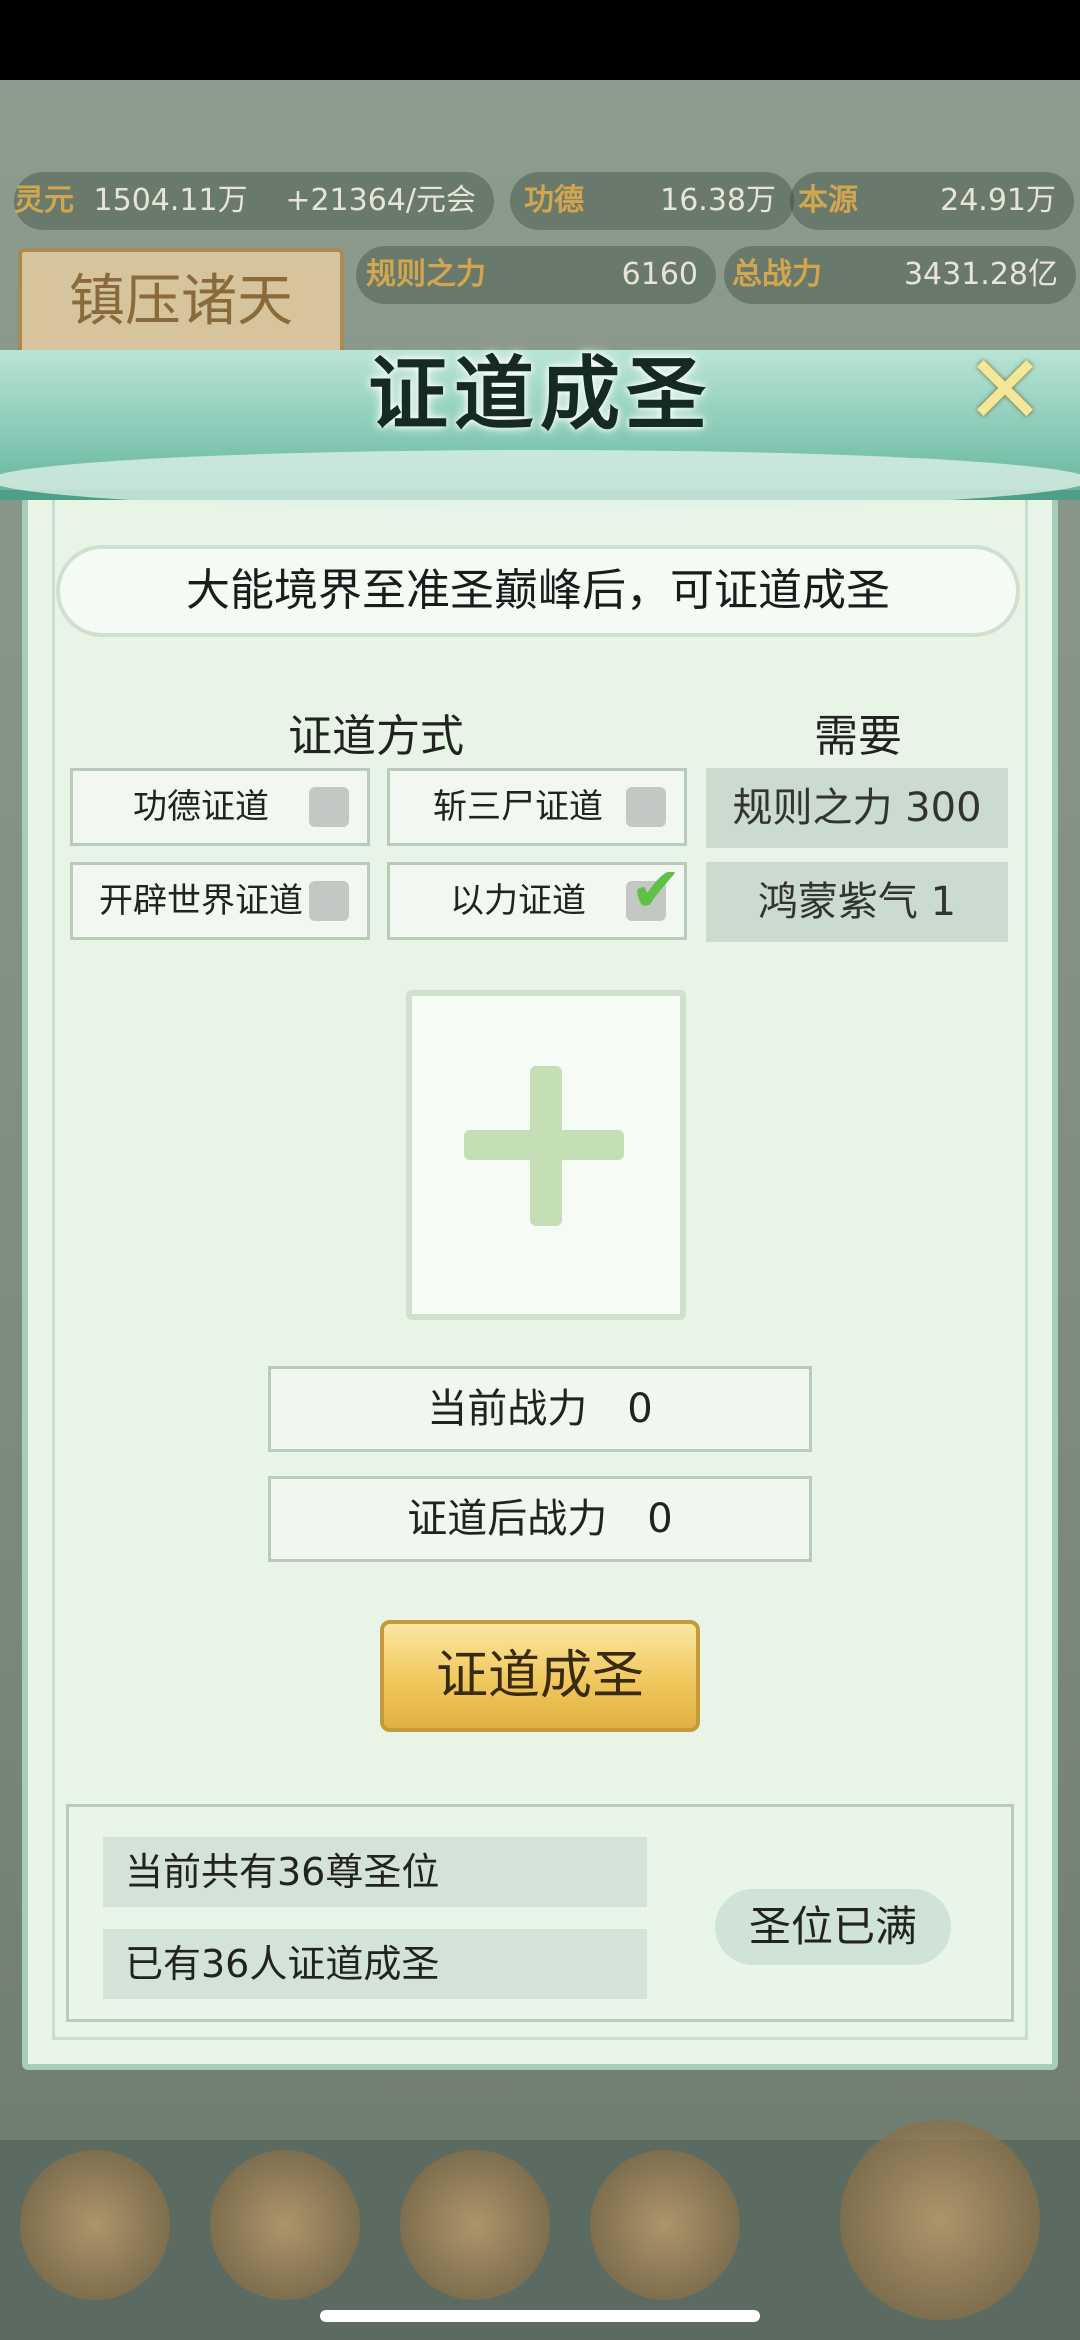 The width and height of the screenshot is (1080, 2340). Describe the element at coordinates (718, 200) in the screenshot. I see `gongde-value: 16.38万` at that location.